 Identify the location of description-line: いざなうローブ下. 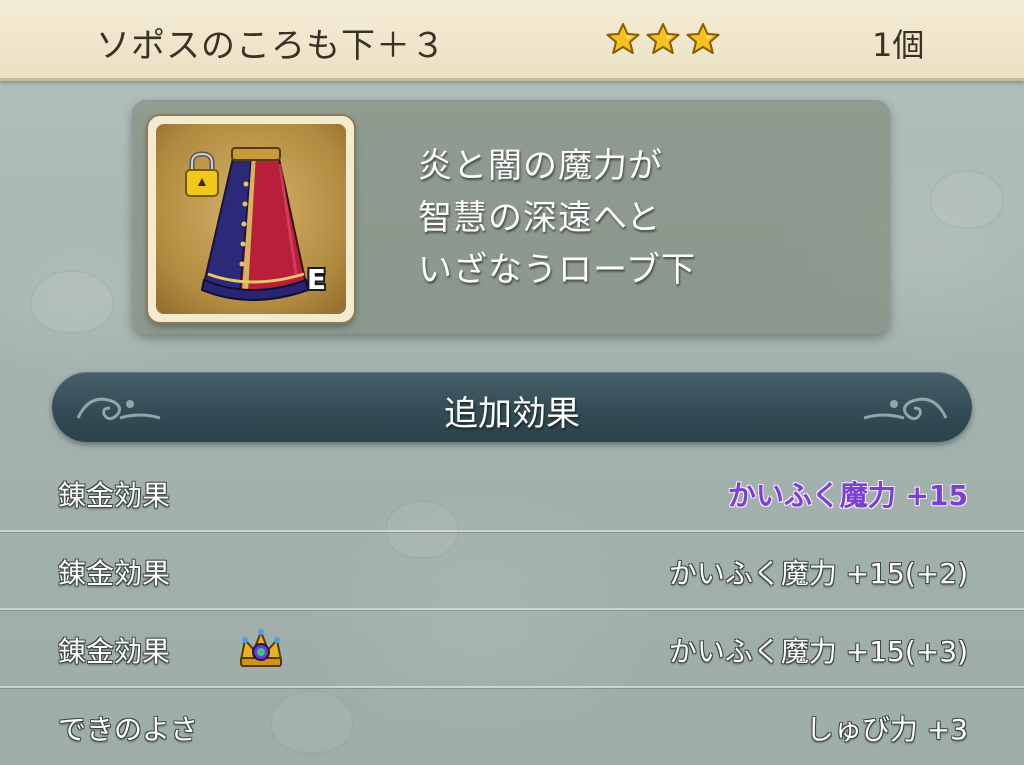
(557, 270).